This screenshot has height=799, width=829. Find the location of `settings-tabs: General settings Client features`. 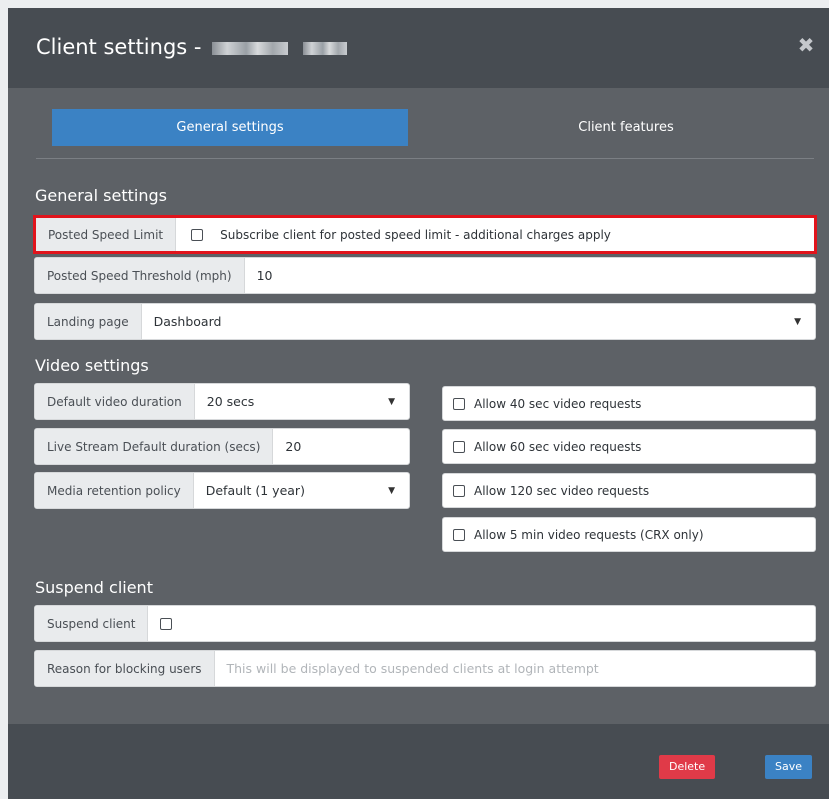

settings-tabs: General settings Client features is located at coordinates (425, 127).